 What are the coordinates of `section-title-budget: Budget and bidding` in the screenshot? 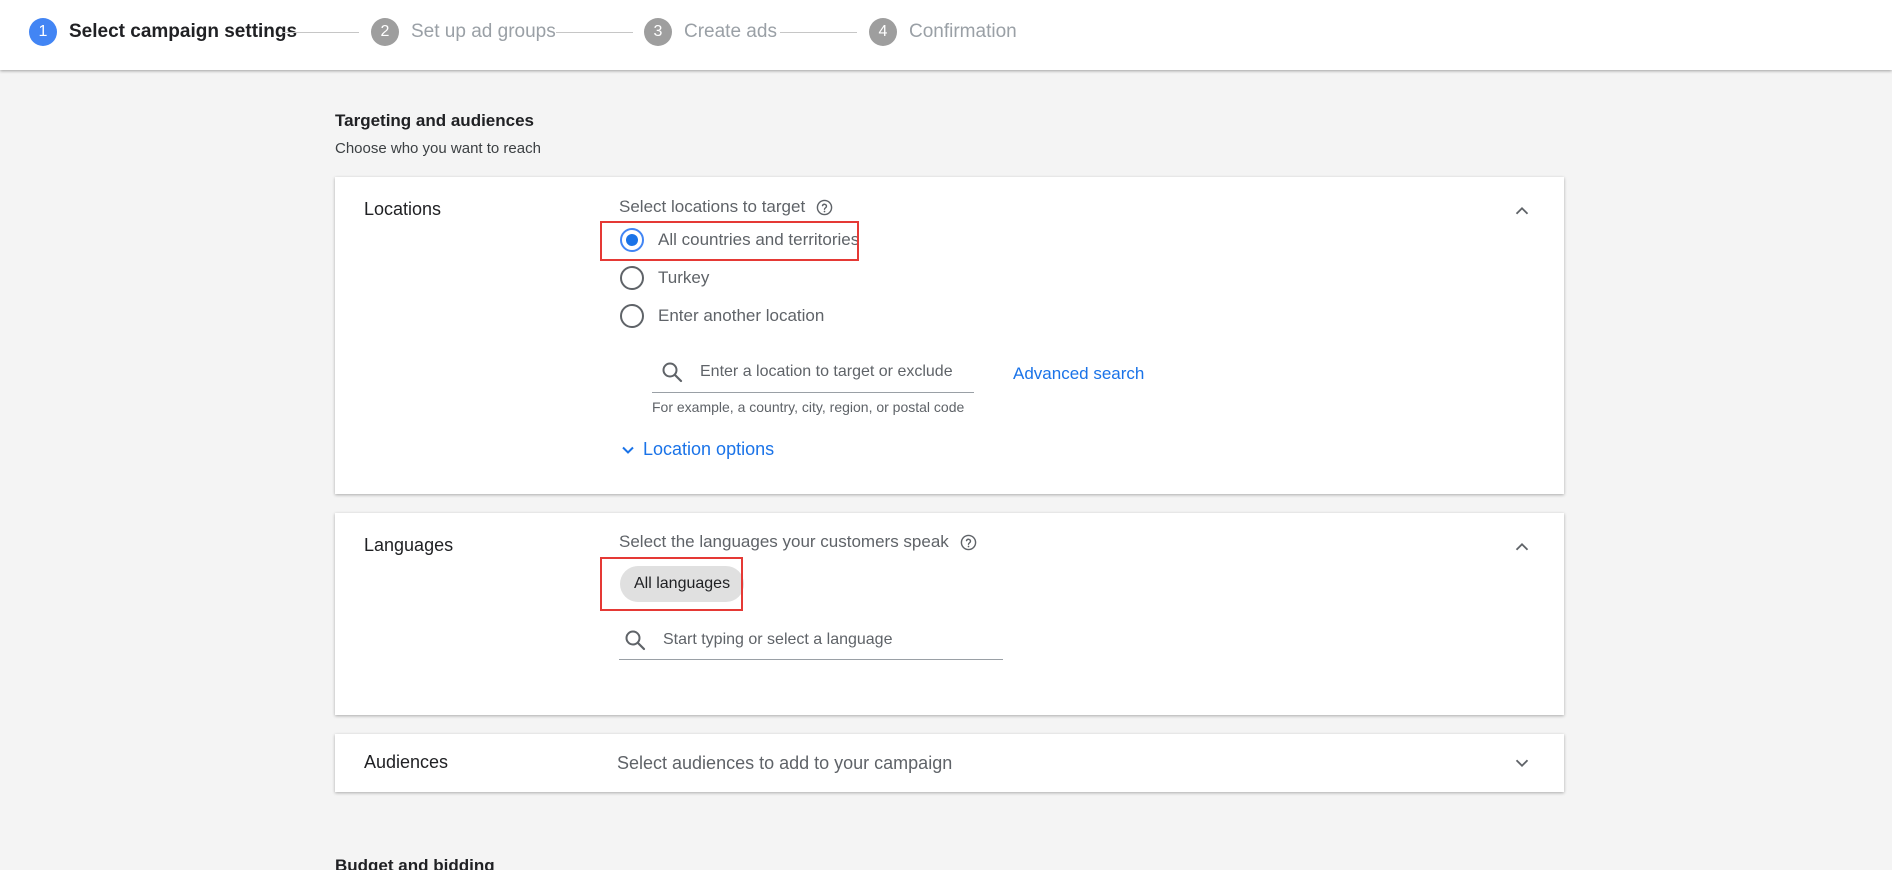 It's located at (415, 863).